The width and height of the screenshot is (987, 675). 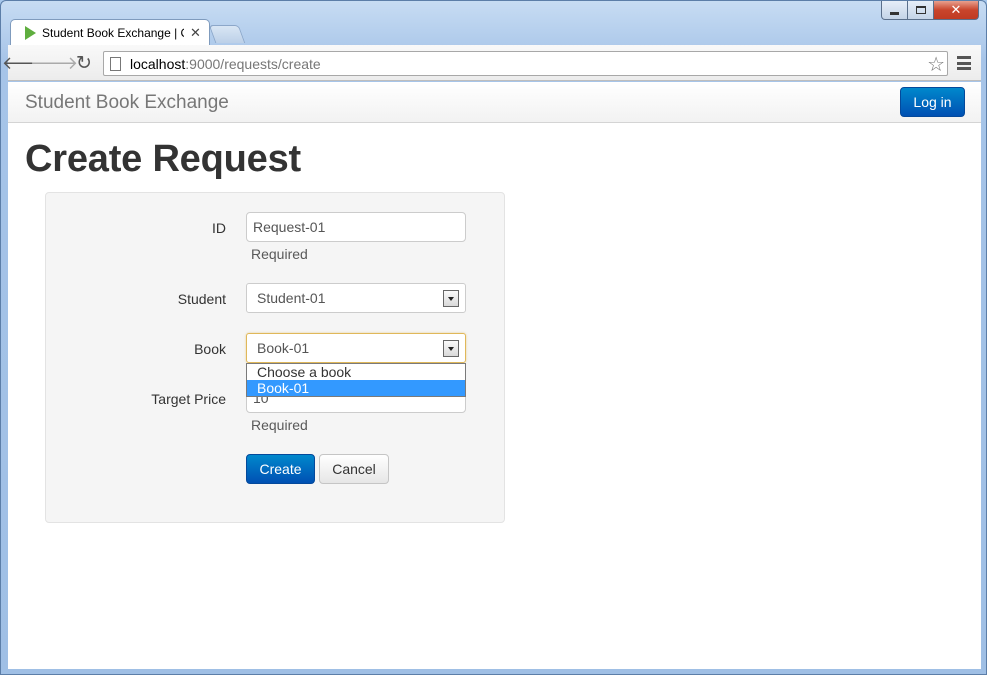 I want to click on site-navbar: Student Book Exchange Log in, so click(x=494, y=102).